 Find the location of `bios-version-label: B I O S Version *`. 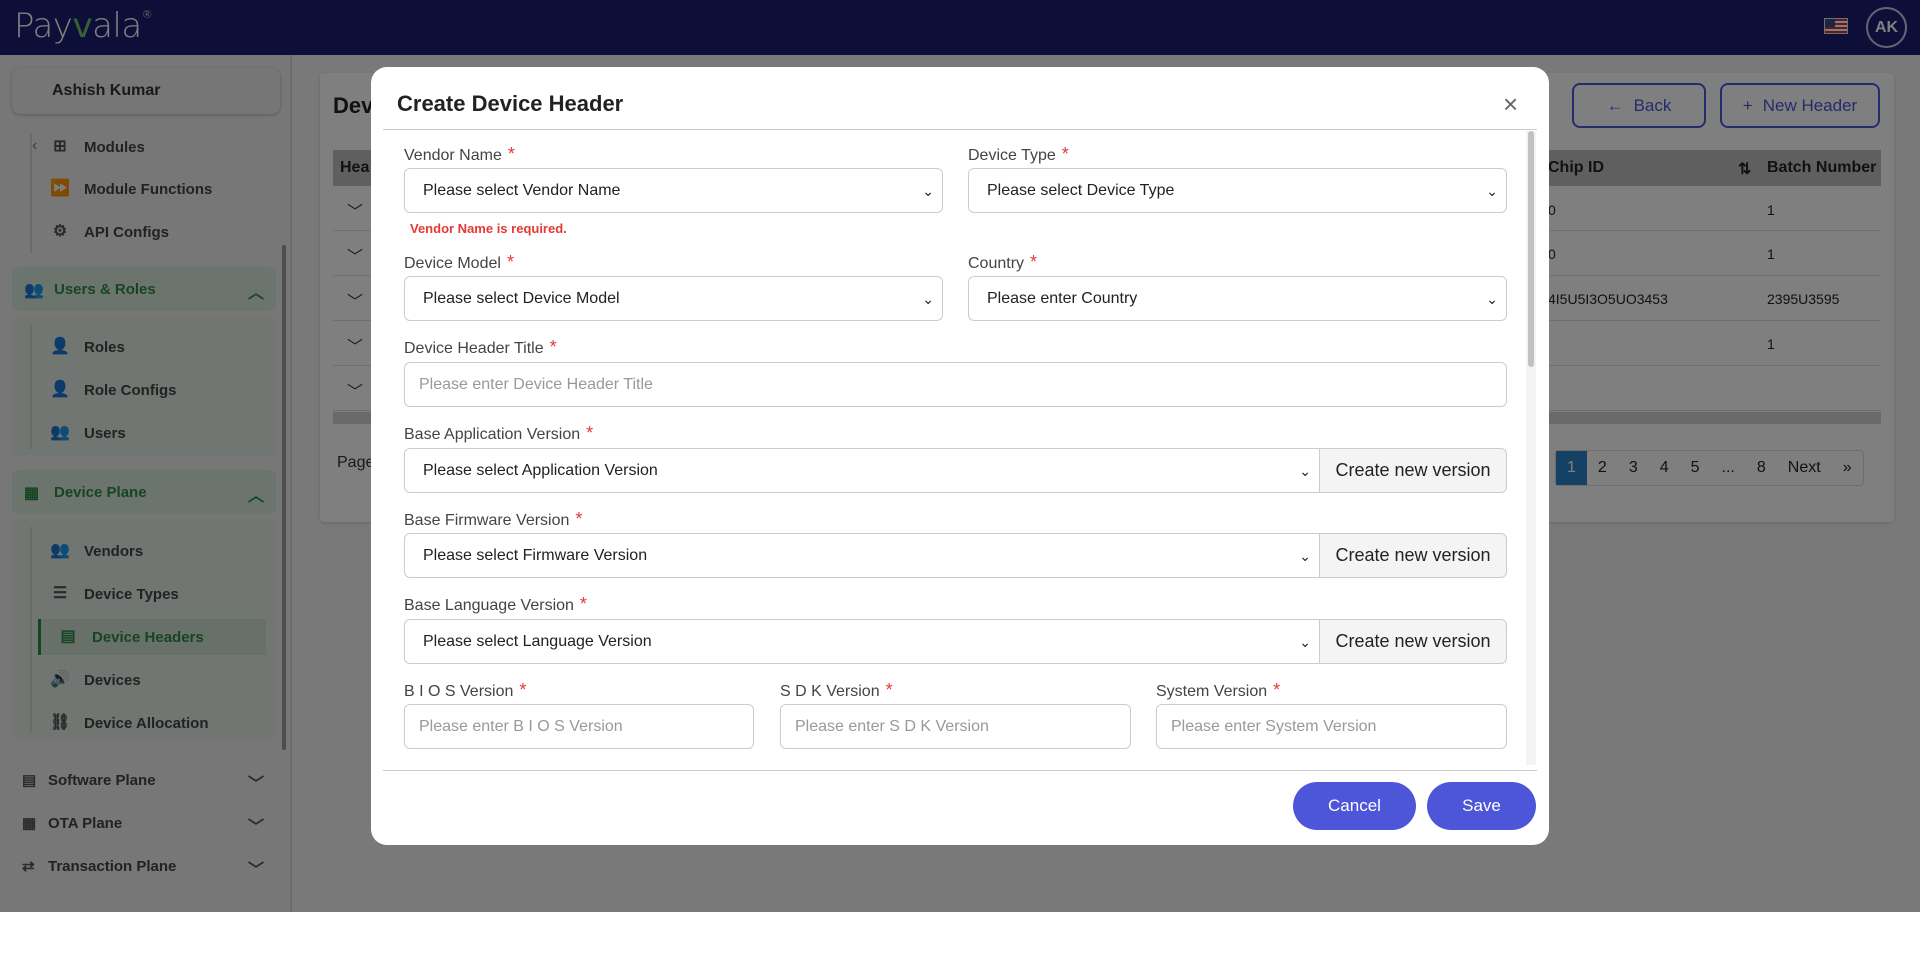

bios-version-label: B I O S Version * is located at coordinates (465, 690).